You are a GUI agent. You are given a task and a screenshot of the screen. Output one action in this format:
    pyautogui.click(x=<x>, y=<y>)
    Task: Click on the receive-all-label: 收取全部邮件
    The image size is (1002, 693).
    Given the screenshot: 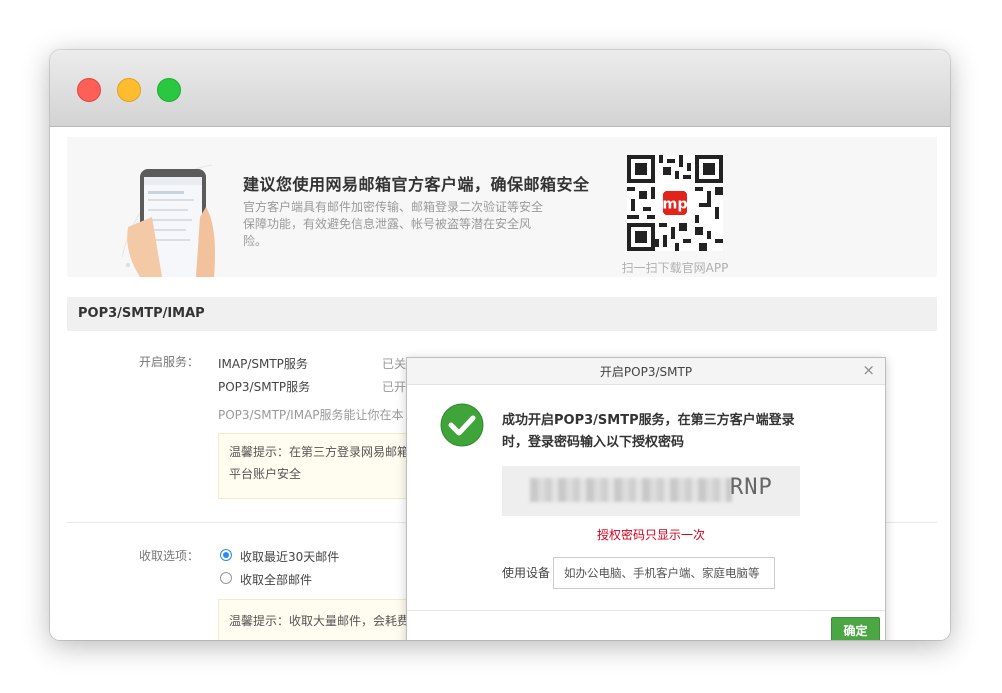 What is the action you would take?
    pyautogui.click(x=276, y=579)
    